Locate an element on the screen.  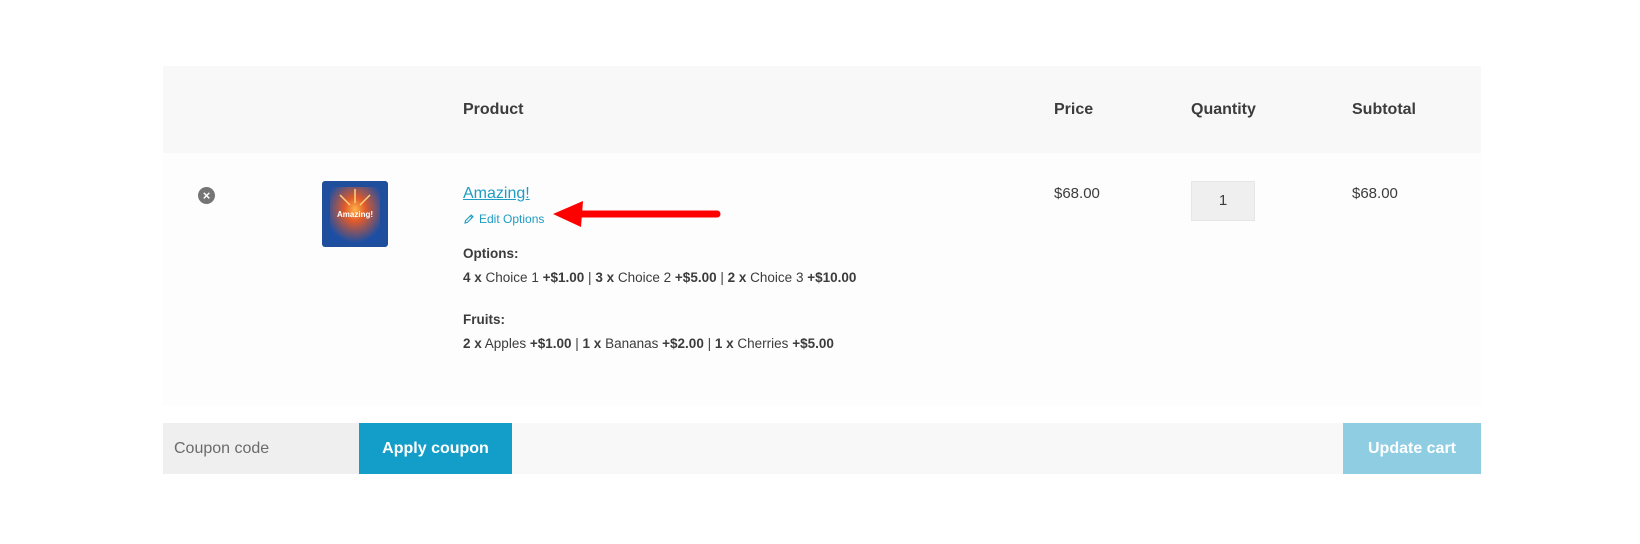
coupon-code-input: Coupon code is located at coordinates (261, 448).